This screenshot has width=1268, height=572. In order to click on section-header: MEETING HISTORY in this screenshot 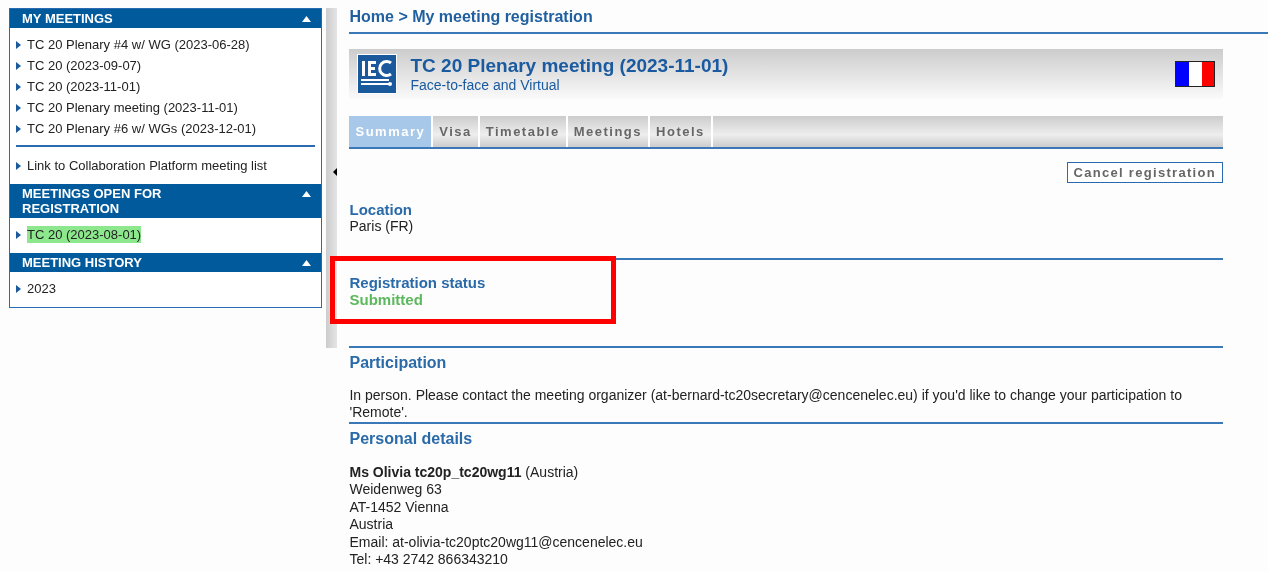, I will do `click(165, 262)`.